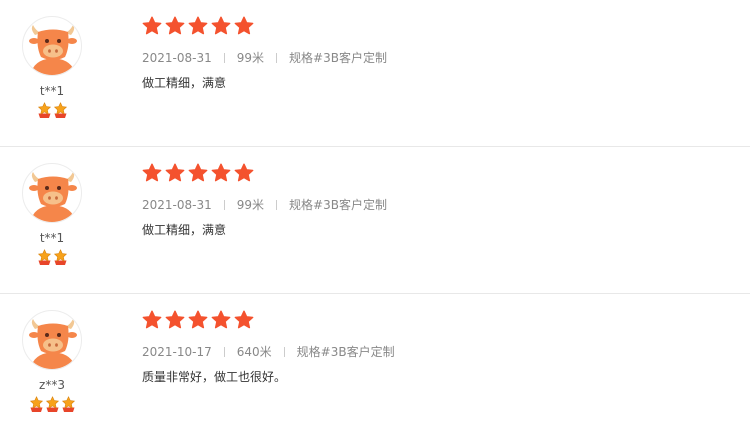 The width and height of the screenshot is (750, 440). What do you see at coordinates (177, 352) in the screenshot?
I see `review-date: 2021-10-17` at bounding box center [177, 352].